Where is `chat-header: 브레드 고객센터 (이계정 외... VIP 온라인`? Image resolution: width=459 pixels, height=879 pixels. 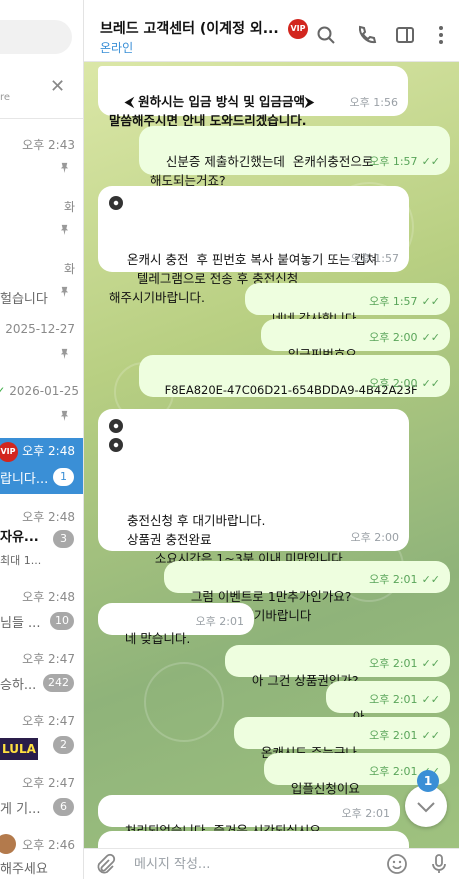
chat-header: 브레드 고객센터 (이계정 외... VIP 온라인 is located at coordinates (271, 34).